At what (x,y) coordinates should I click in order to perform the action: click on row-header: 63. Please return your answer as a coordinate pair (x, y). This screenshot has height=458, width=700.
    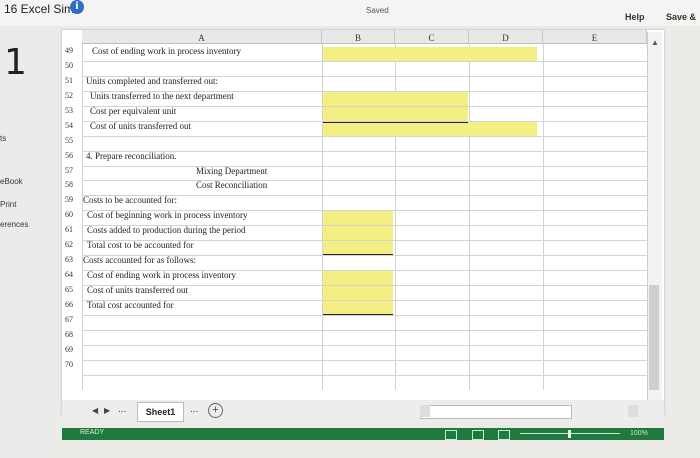
    Looking at the image, I should click on (72, 259).